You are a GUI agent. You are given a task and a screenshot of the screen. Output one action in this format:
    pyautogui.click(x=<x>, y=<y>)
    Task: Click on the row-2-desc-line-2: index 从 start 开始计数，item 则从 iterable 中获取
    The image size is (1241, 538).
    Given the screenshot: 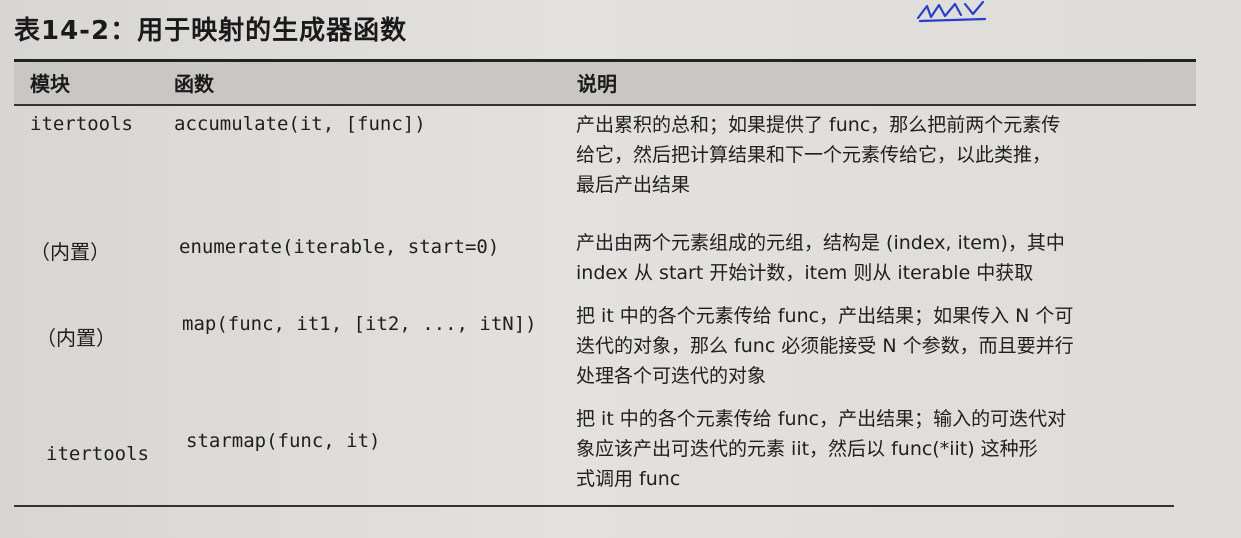 What is the action you would take?
    pyautogui.click(x=805, y=273)
    